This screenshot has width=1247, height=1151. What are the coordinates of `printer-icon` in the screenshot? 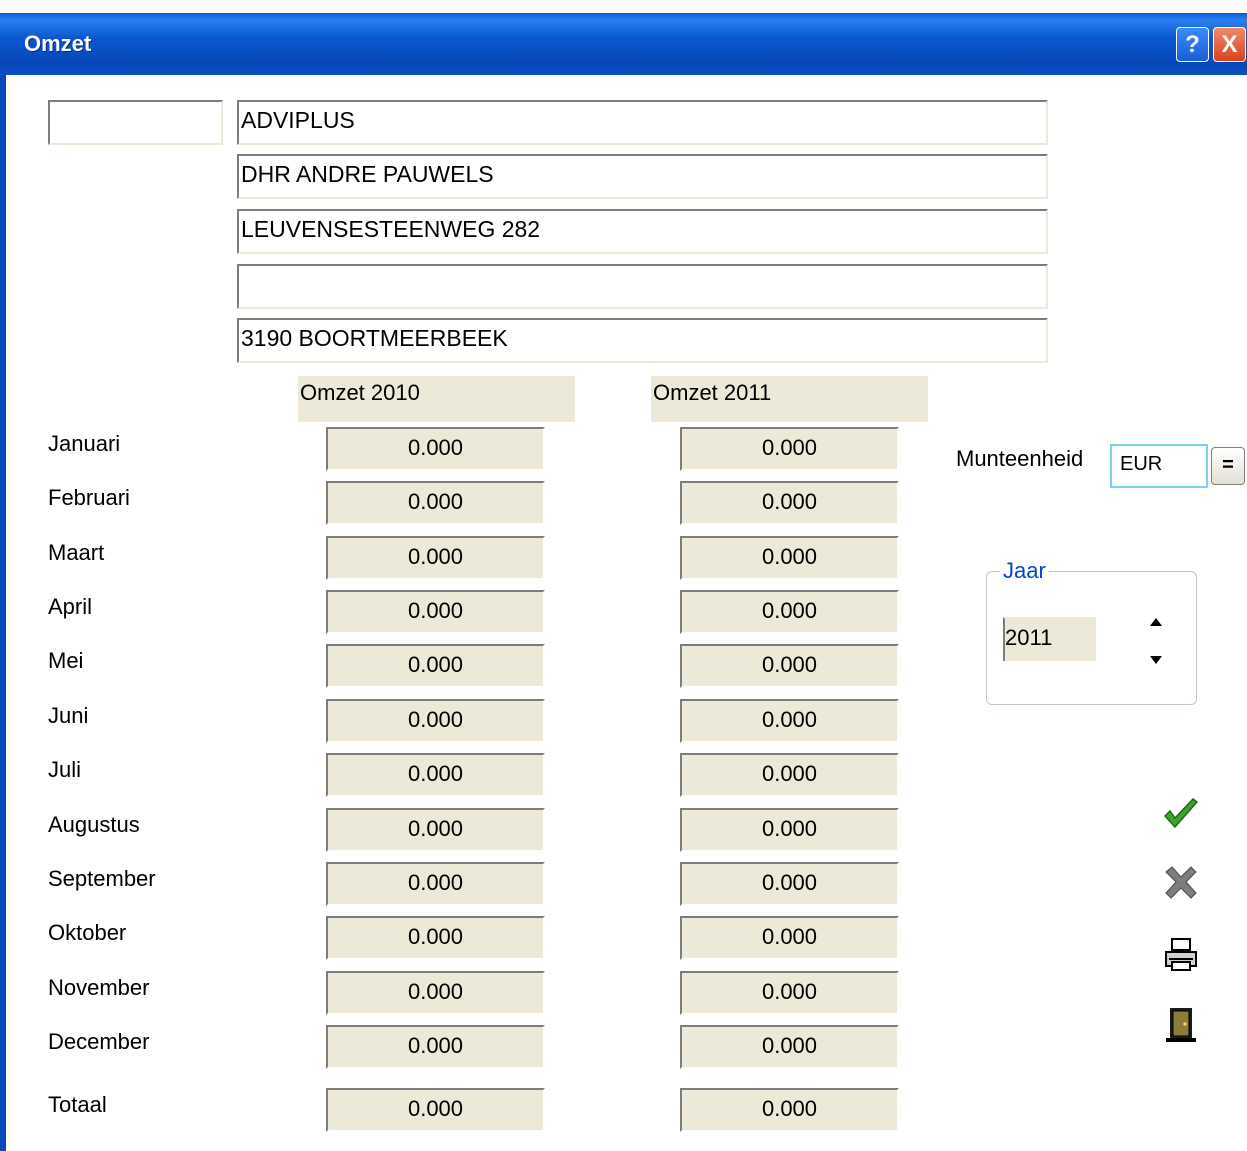 It's located at (1181, 955).